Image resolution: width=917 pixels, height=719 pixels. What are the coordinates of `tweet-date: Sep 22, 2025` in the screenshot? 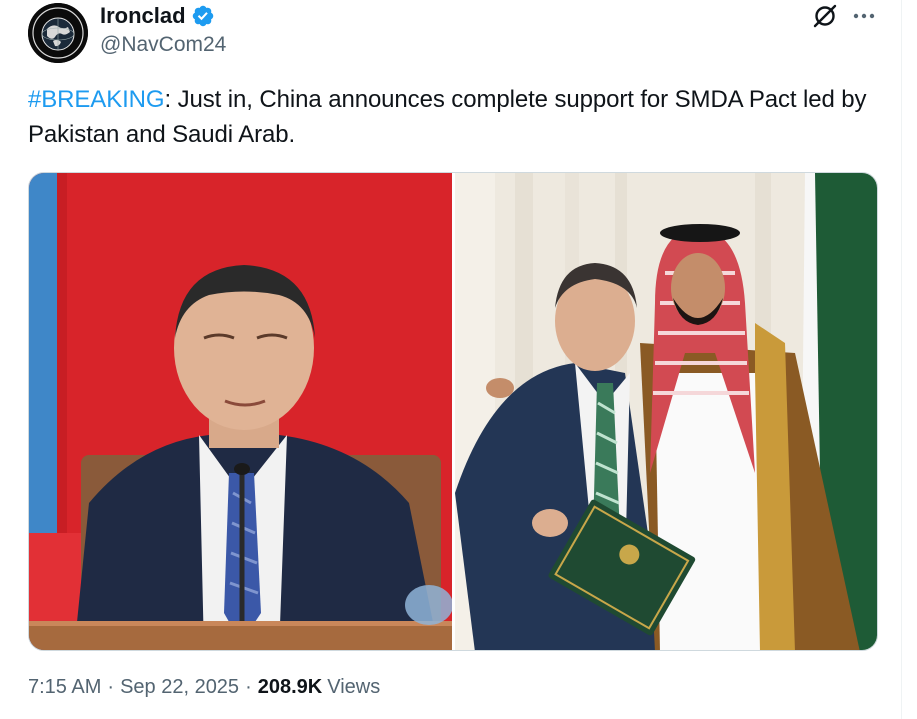 It's located at (179, 687).